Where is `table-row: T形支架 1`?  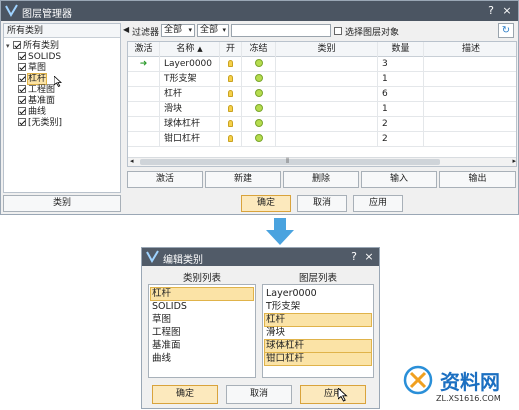 table-row: T形支架 1 is located at coordinates (322, 79).